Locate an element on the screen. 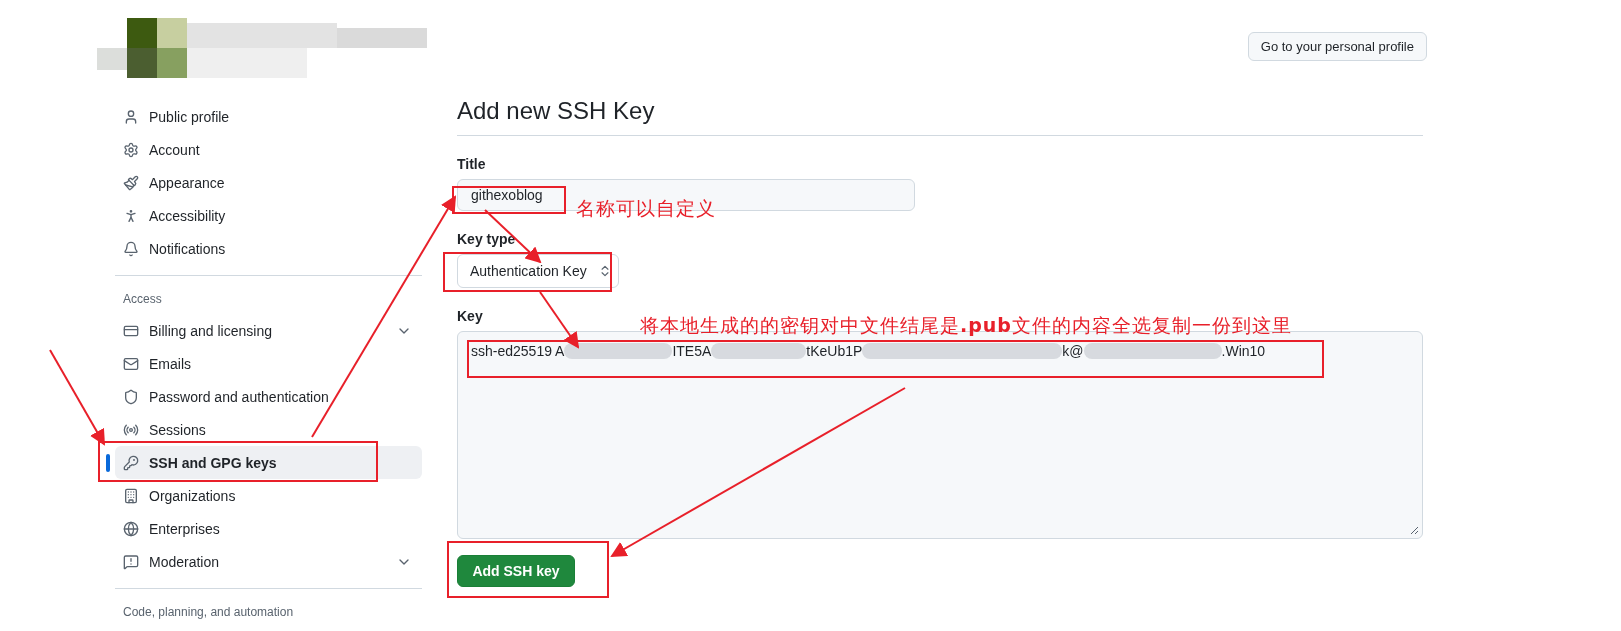 This screenshot has width=1621, height=631. sidebar-item-label: Moderation is located at coordinates (184, 561).